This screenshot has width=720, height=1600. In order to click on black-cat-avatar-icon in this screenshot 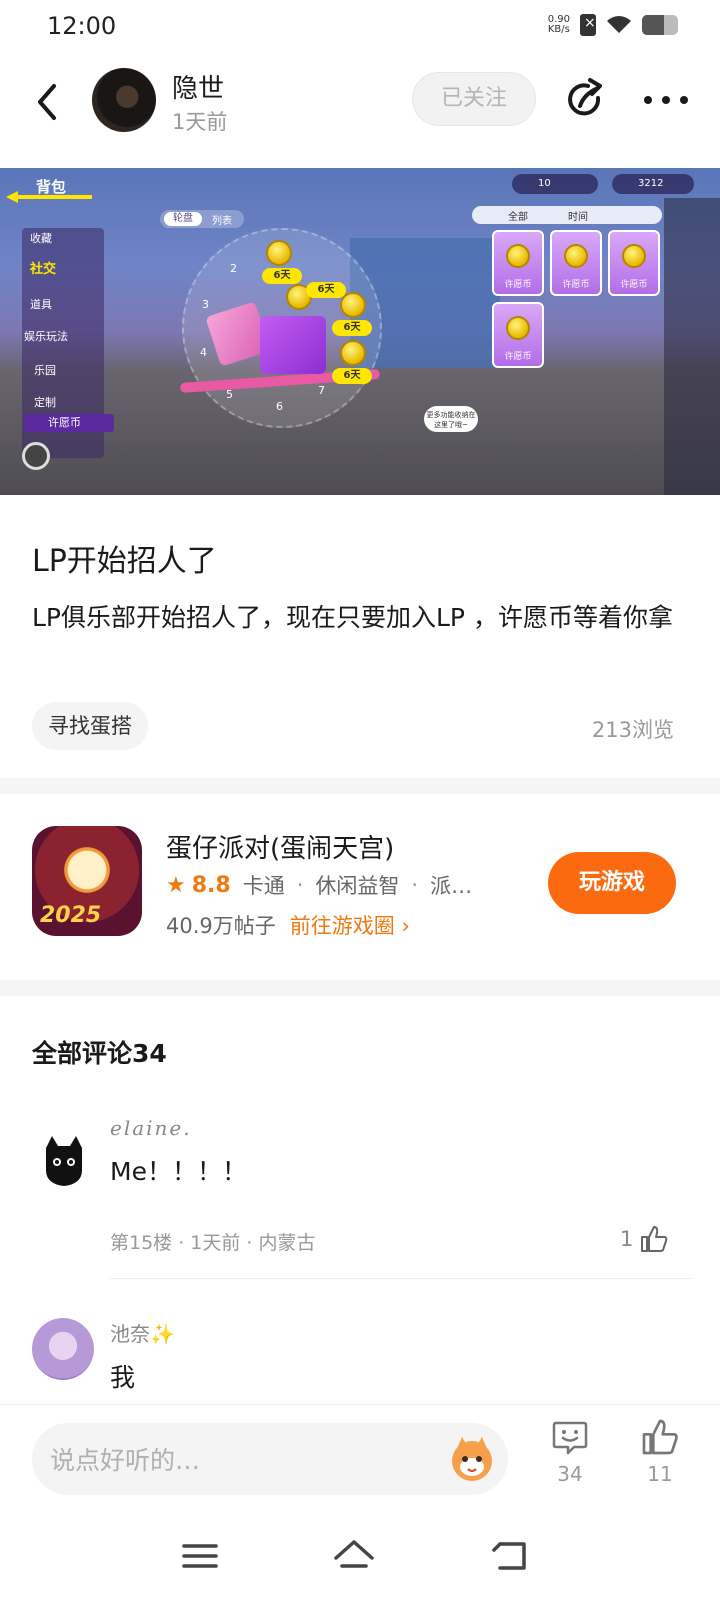, I will do `click(64, 1161)`.